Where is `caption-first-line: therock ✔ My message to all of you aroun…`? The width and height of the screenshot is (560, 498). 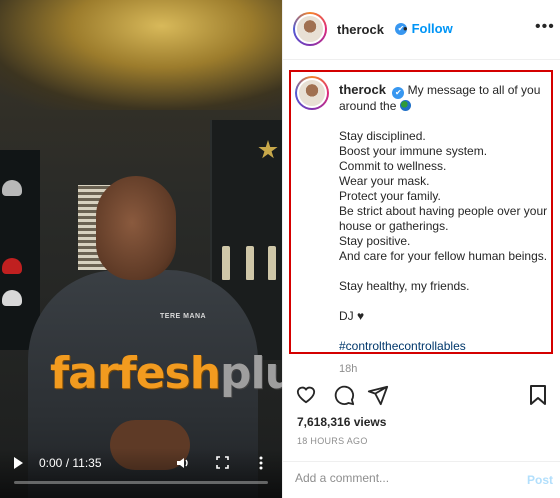
caption-first-line: therock ✔ My message to all of you aroun… is located at coordinates (444, 98).